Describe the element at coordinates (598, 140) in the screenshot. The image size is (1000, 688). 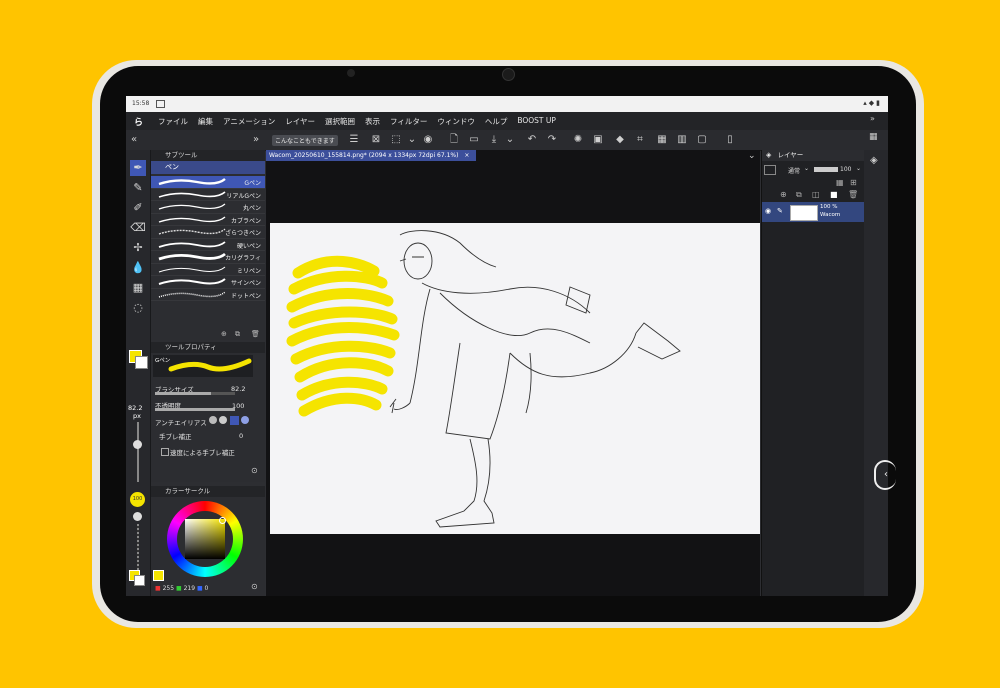
I see `copy-icon: ▣` at that location.